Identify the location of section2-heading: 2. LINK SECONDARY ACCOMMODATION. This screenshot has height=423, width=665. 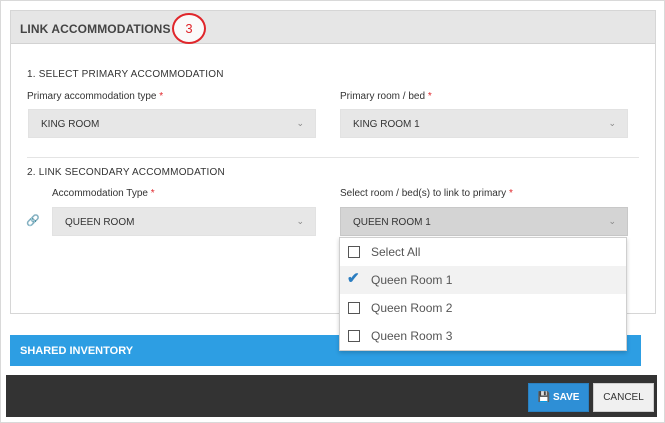
(126, 172).